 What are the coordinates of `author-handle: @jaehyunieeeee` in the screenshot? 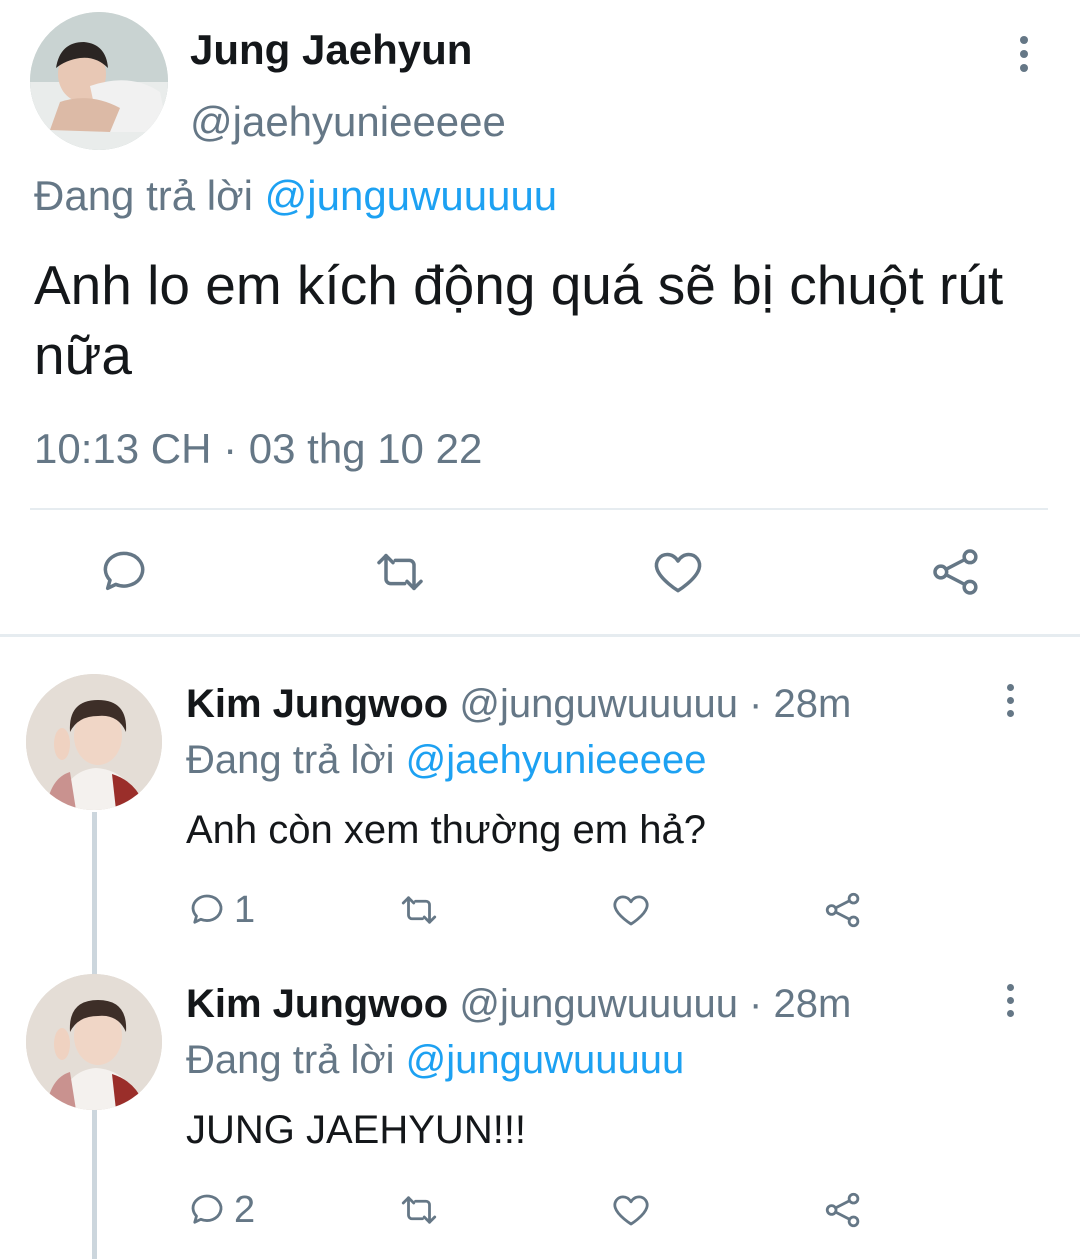 It's located at (348, 122).